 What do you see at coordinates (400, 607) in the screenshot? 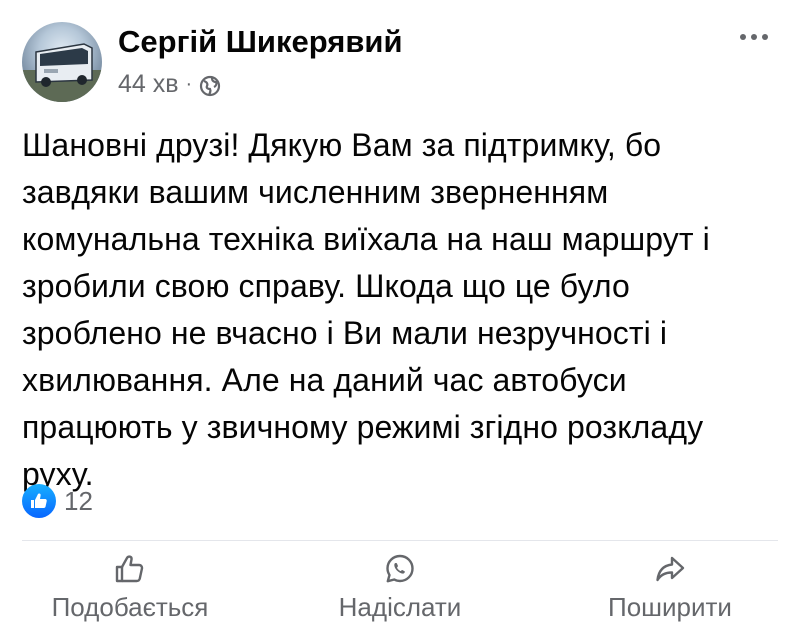
I see `send-label: Надіслати` at bounding box center [400, 607].